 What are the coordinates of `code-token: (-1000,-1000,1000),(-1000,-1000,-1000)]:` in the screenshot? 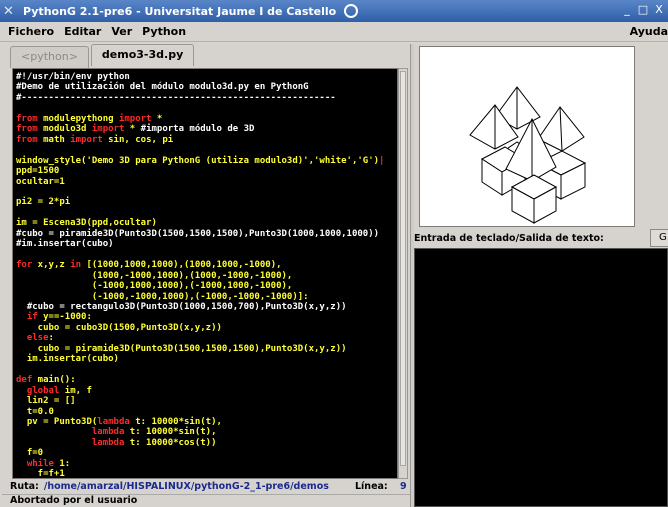 It's located at (162, 296).